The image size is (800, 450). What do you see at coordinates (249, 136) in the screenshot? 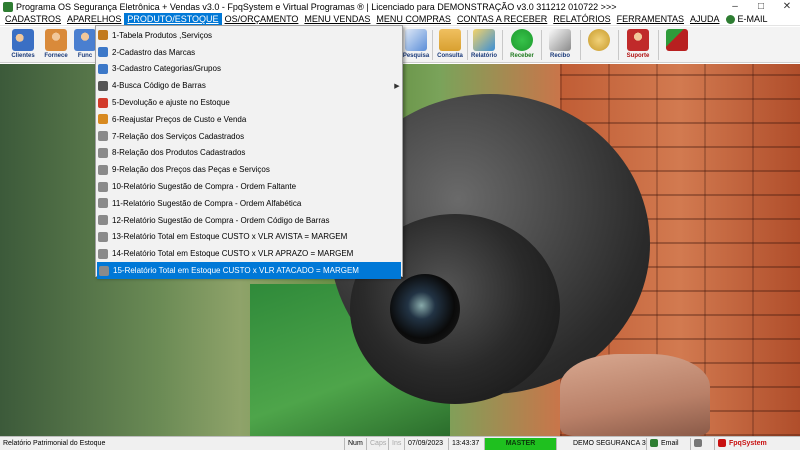
I see `dropdown-item-7: 7-Relação dos Serviços Cadastrados` at bounding box center [249, 136].